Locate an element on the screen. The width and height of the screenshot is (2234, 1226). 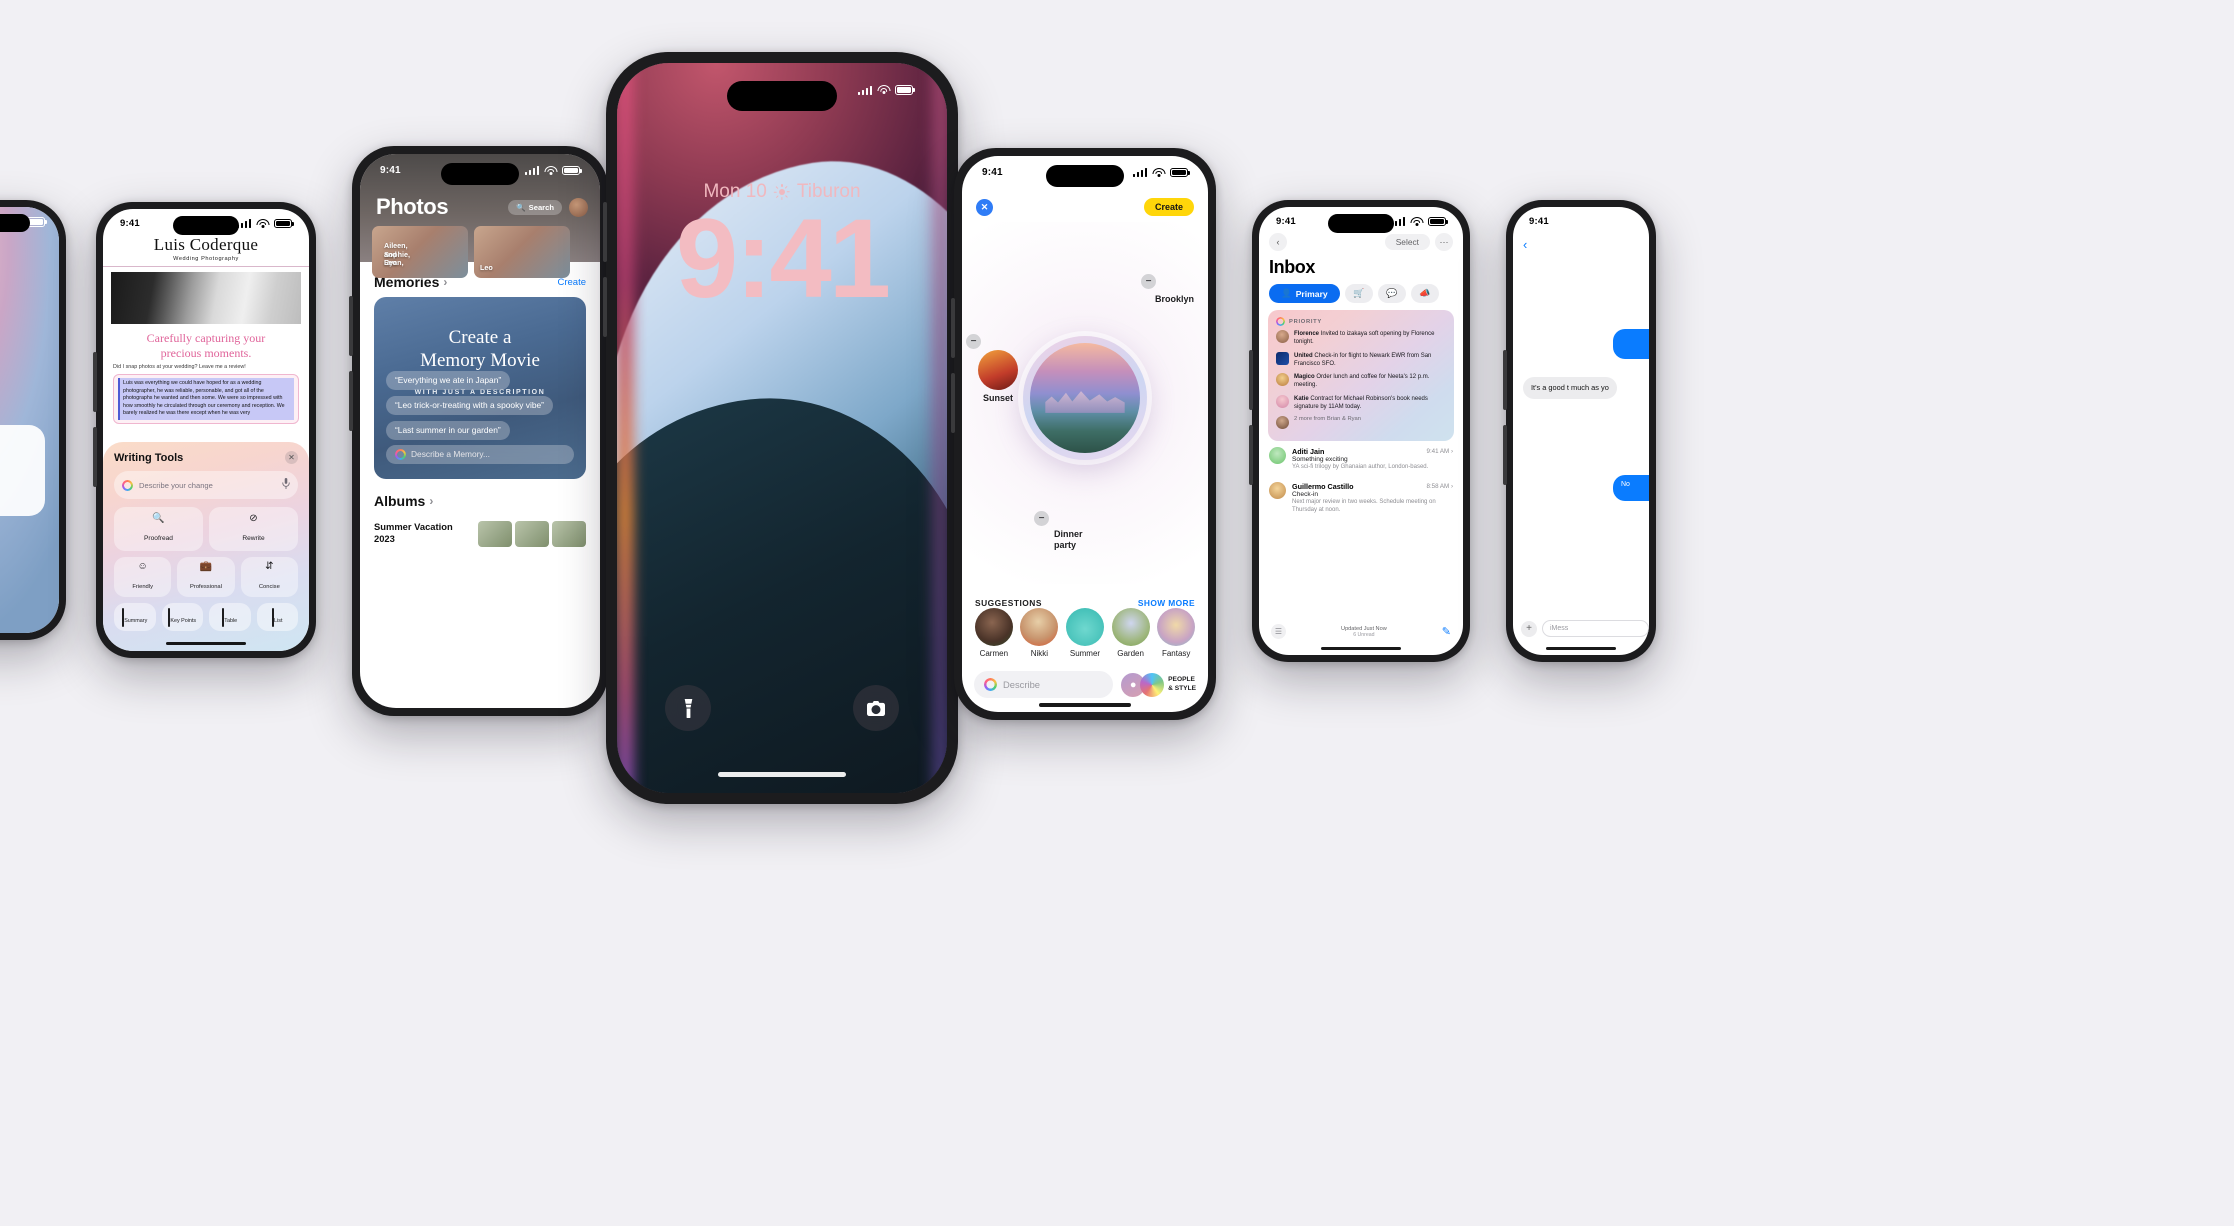
concept-sunset-group: Sunset is located at coordinates (998, 376).